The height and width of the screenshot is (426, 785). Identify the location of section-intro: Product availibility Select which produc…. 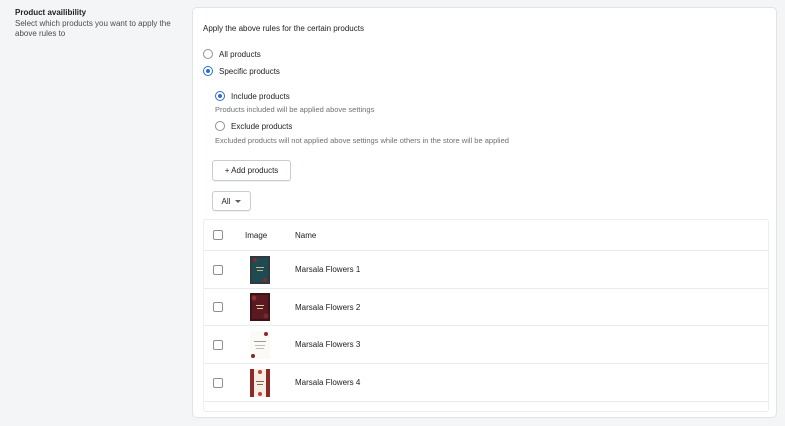
(100, 23).